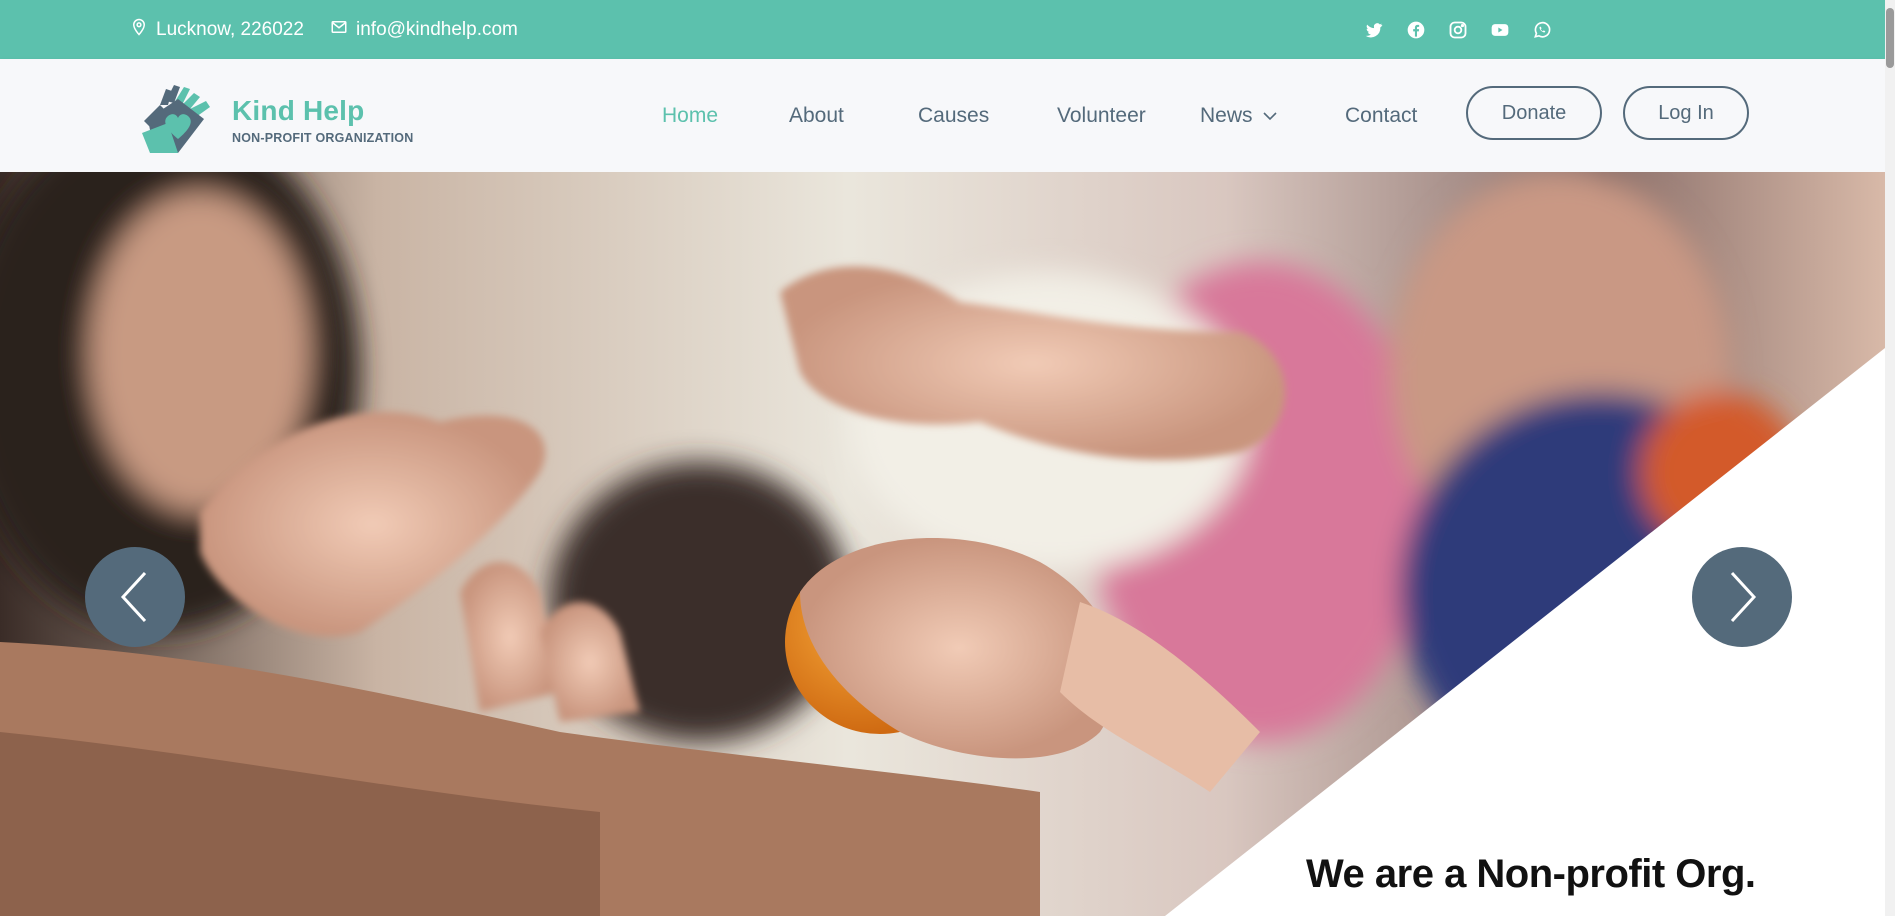 The height and width of the screenshot is (916, 1895). What do you see at coordinates (1374, 30) in the screenshot?
I see `twitter-icon` at bounding box center [1374, 30].